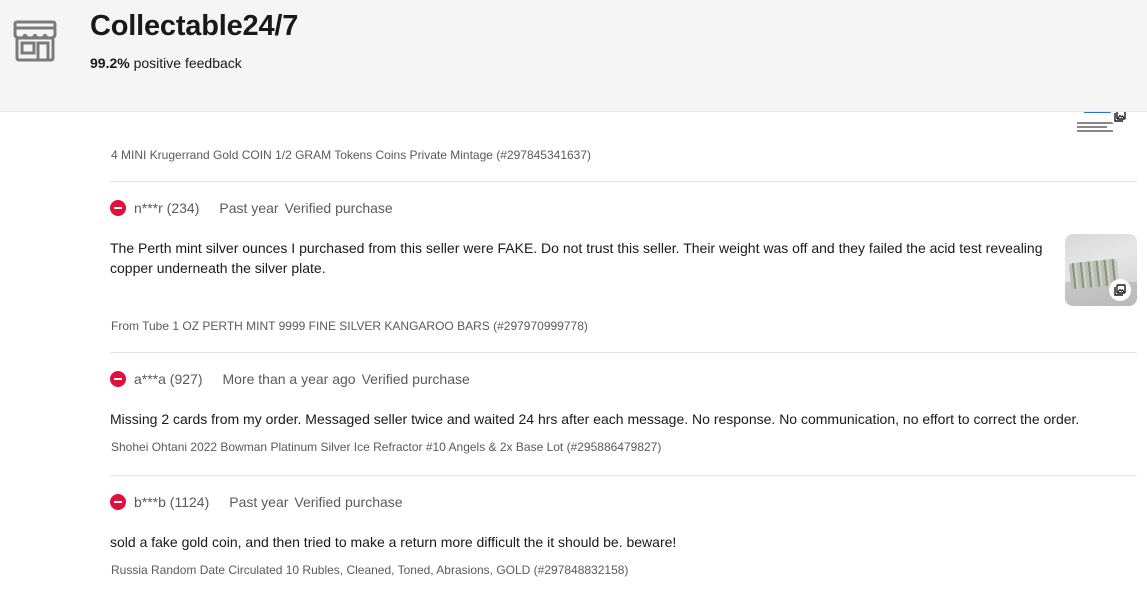  I want to click on positive-feedback: 99.2% positive feedback, so click(166, 63).